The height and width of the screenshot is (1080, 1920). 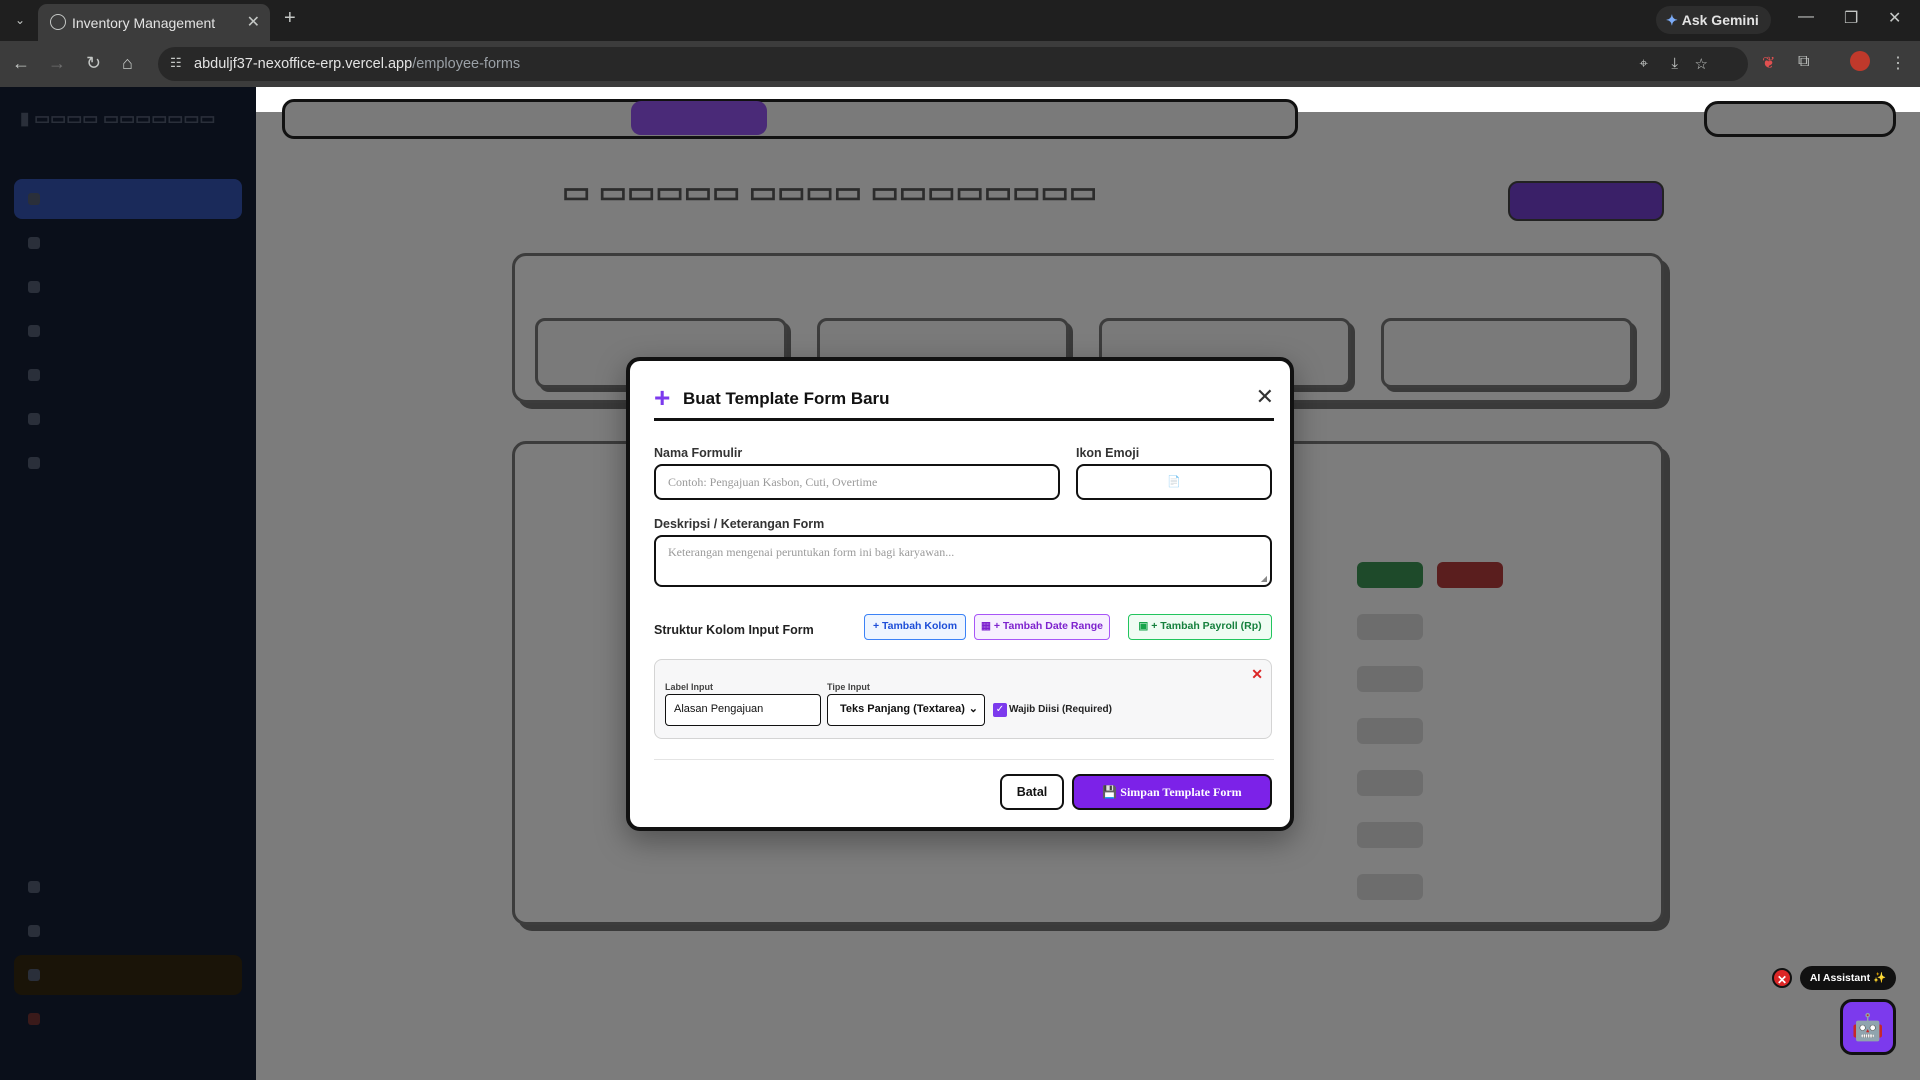 I want to click on cancel-button: Batal, so click(x=1032, y=792).